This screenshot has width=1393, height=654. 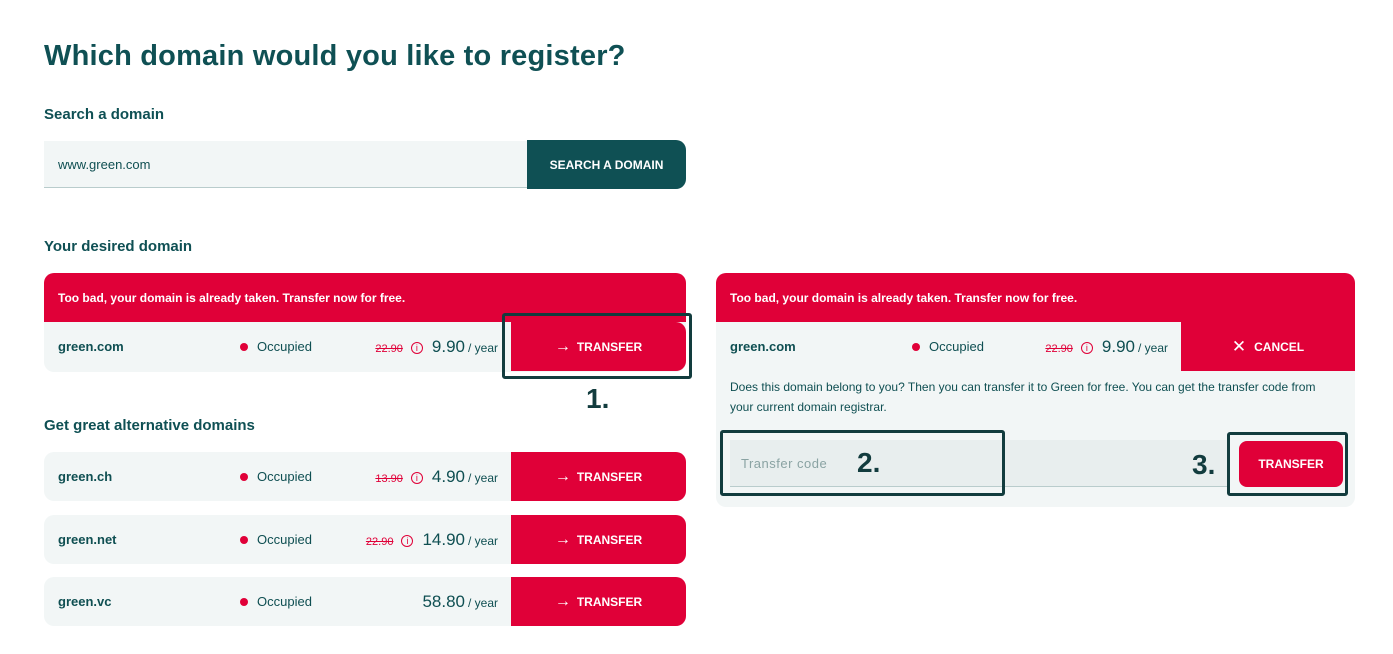 What do you see at coordinates (85, 476) in the screenshot?
I see `domain-name: green.ch` at bounding box center [85, 476].